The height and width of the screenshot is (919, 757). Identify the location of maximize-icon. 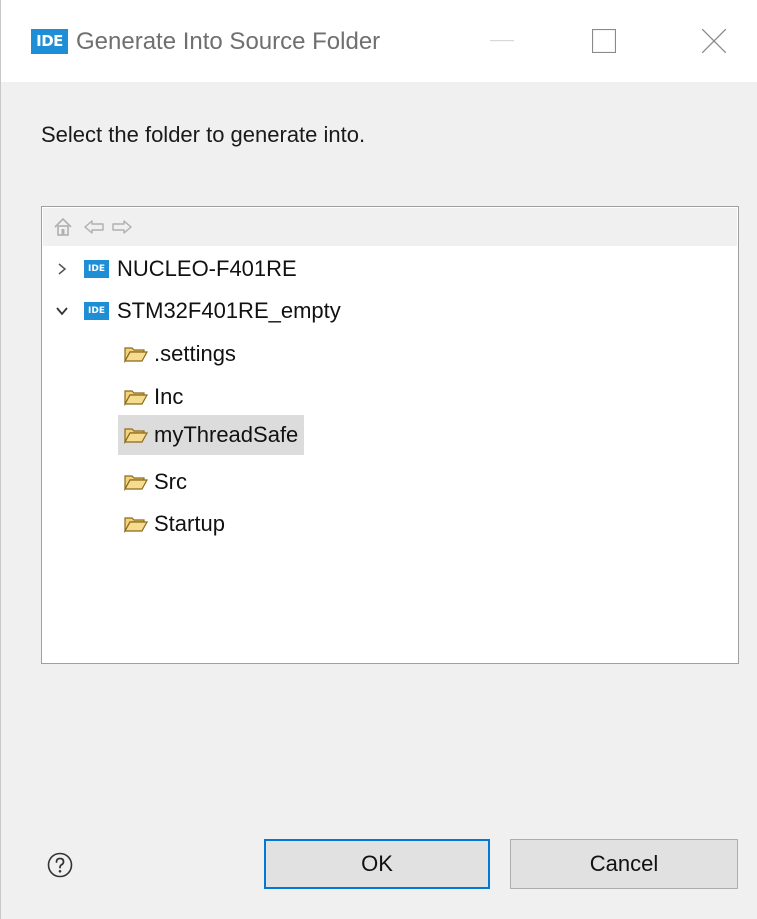
(604, 41).